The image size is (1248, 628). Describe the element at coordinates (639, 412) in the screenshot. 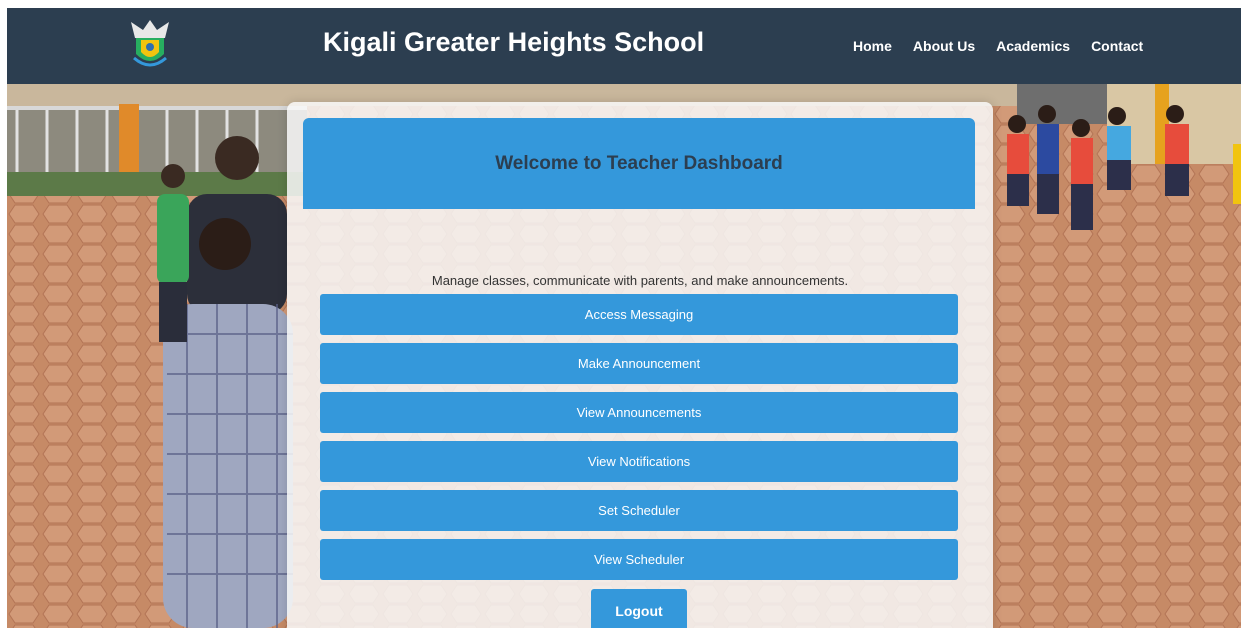

I see `view-announcements-button: View Announcements` at that location.